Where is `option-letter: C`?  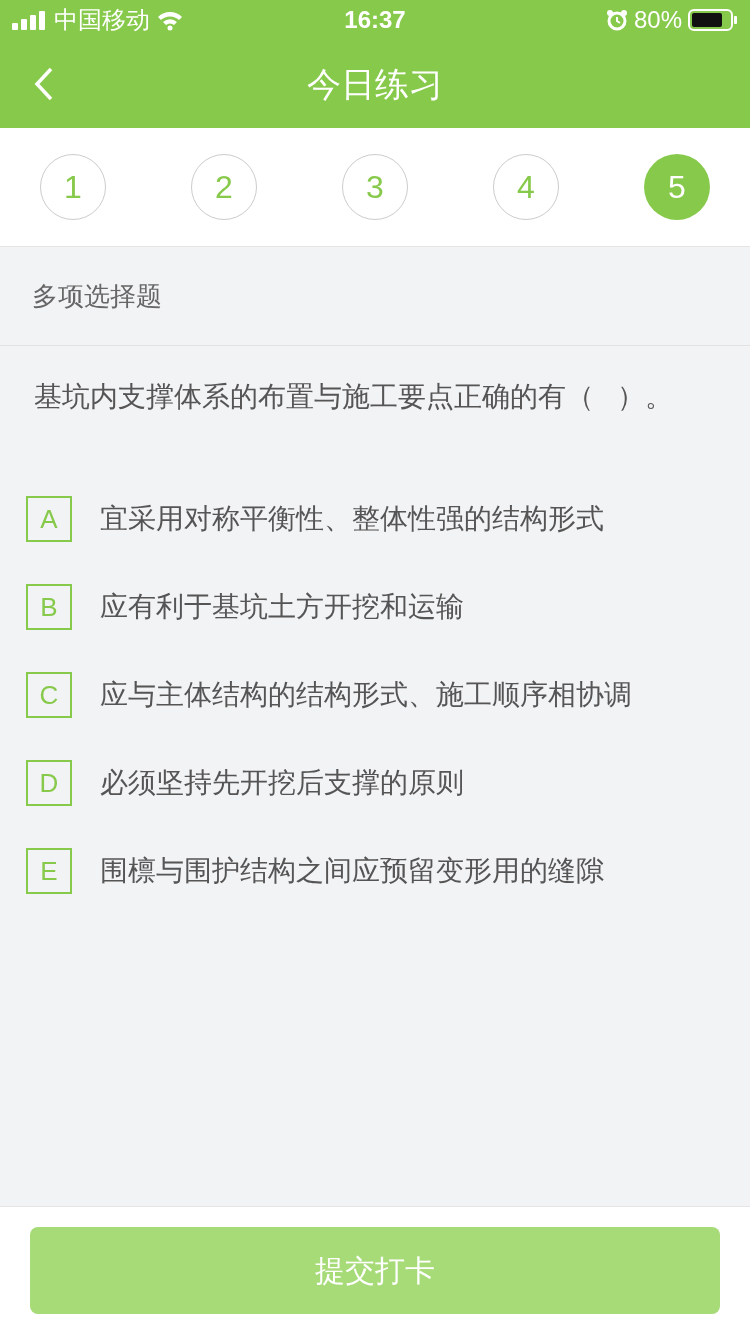 option-letter: C is located at coordinates (49, 695).